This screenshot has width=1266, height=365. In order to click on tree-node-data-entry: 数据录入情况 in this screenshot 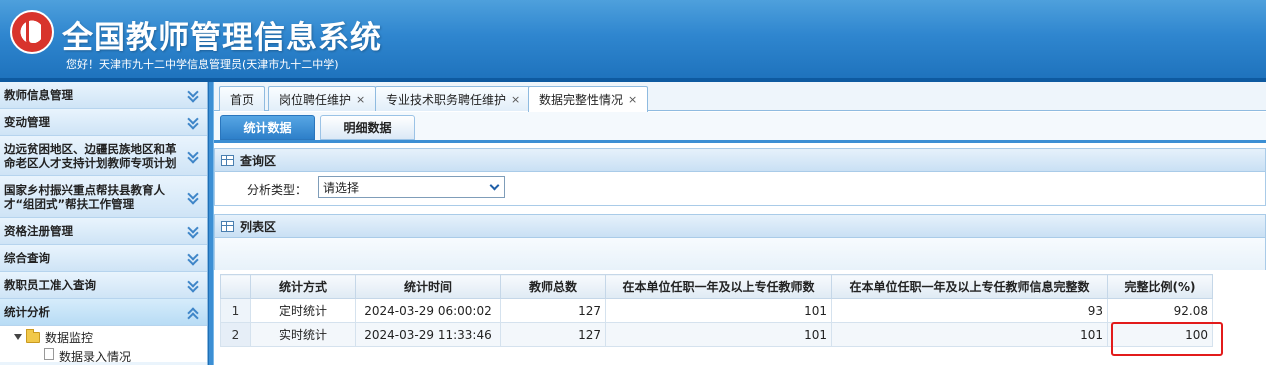, I will do `click(103, 355)`.